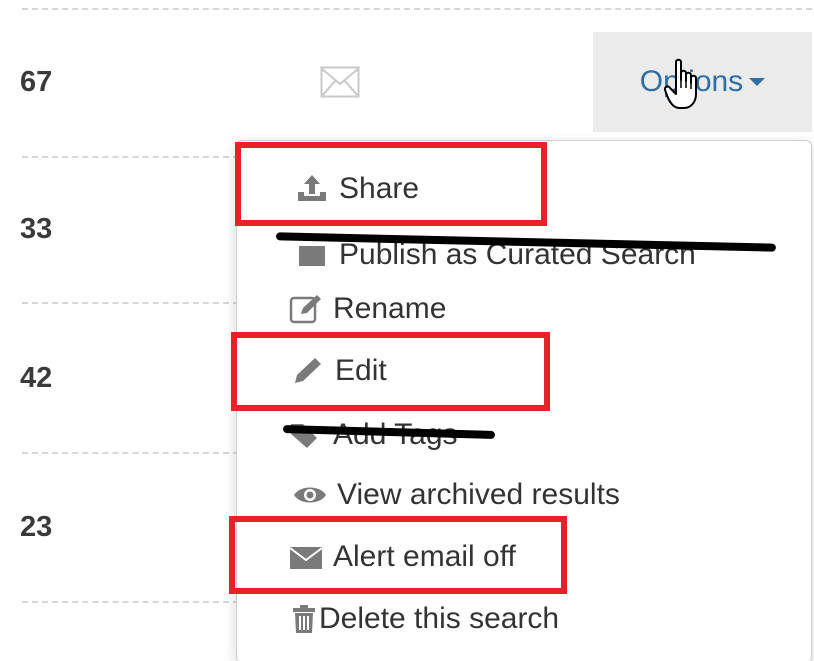 This screenshot has height=661, width=814. Describe the element at coordinates (391, 184) in the screenshot. I see `highlight-box-share` at that location.